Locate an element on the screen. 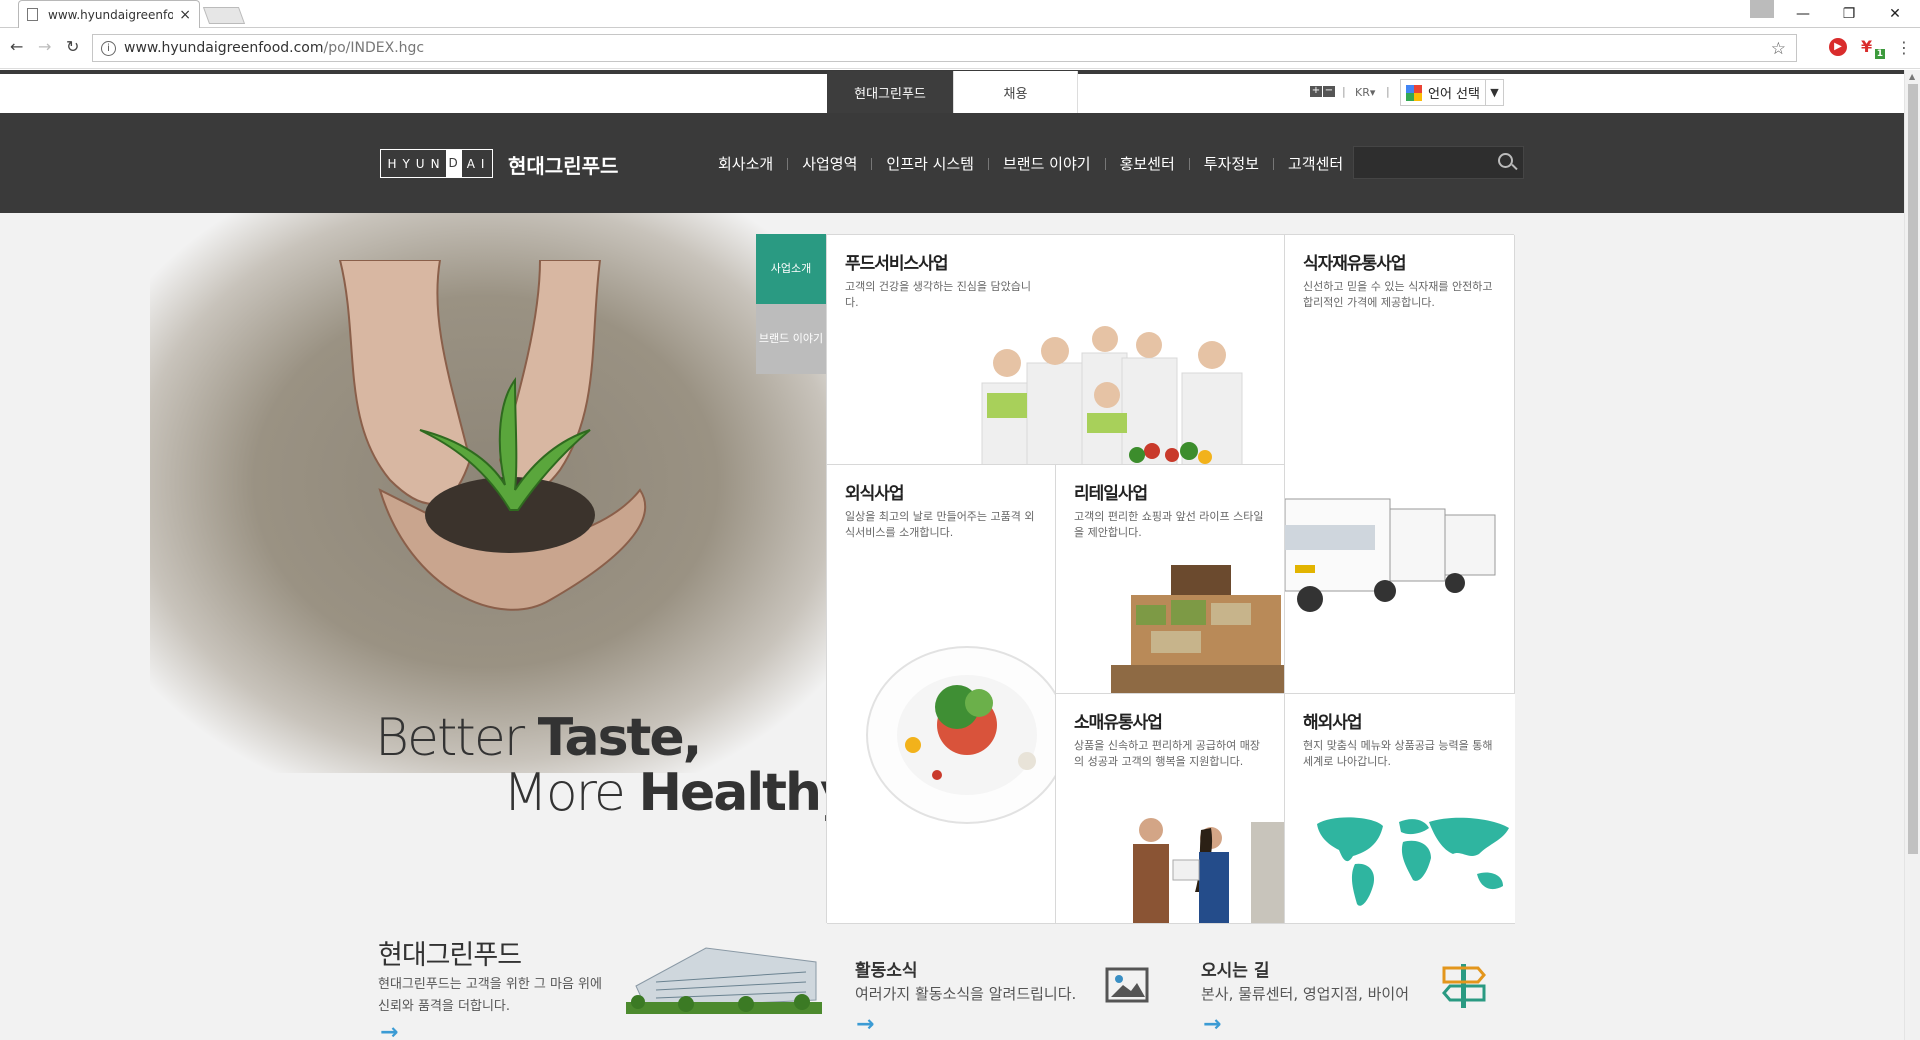 This screenshot has height=1040, width=1920. menu-customer: 고객센터 is located at coordinates (1315, 163).